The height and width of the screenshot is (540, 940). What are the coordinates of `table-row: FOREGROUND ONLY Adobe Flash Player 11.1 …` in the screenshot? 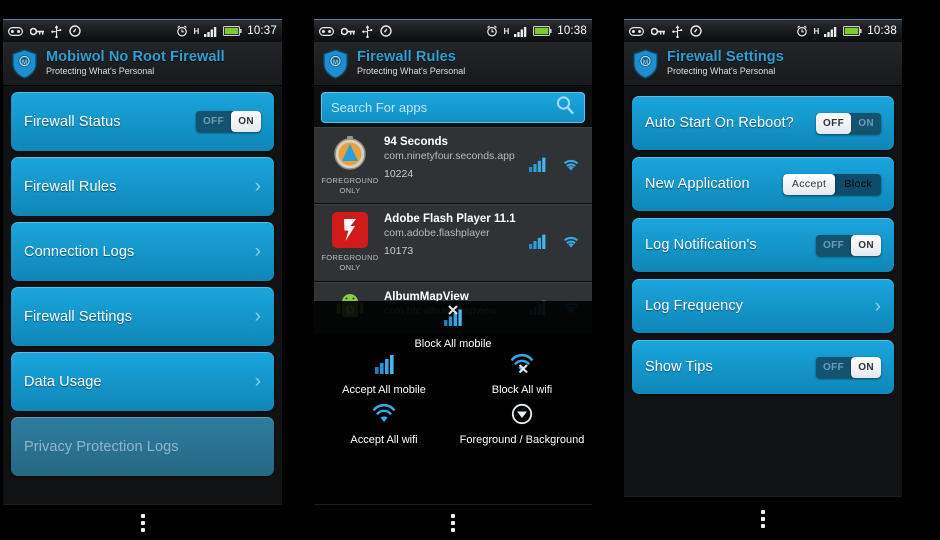 It's located at (453, 243).